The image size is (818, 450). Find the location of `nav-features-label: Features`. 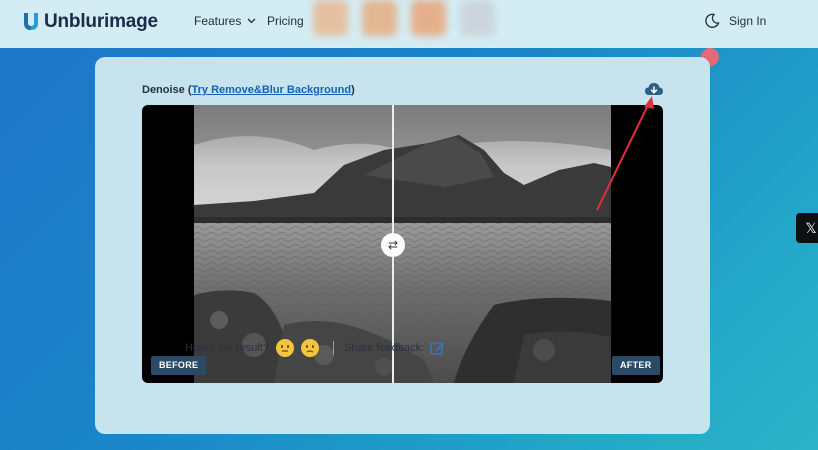

nav-features-label: Features is located at coordinates (218, 21).